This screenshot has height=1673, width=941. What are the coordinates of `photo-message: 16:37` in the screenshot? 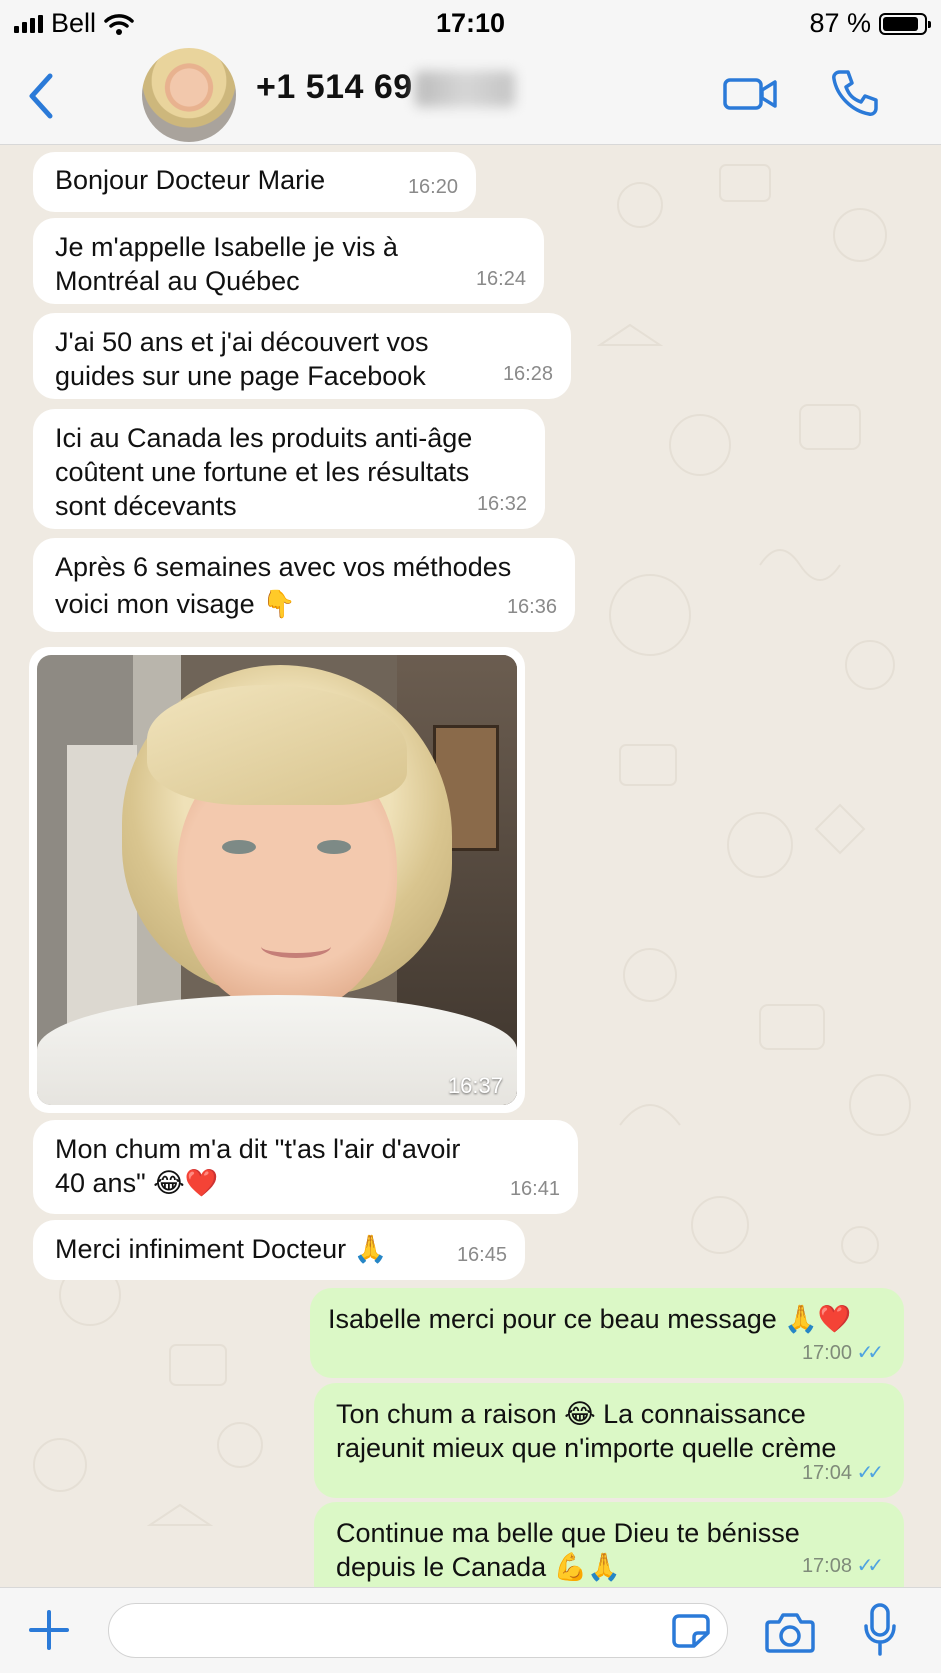 It's located at (277, 880).